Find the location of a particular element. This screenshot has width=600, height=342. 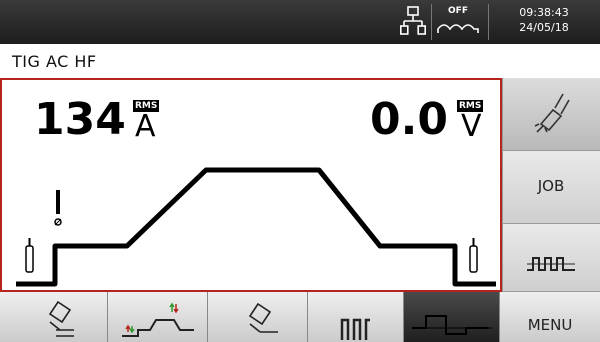

post-gas-icon is located at coordinates (473, 255).